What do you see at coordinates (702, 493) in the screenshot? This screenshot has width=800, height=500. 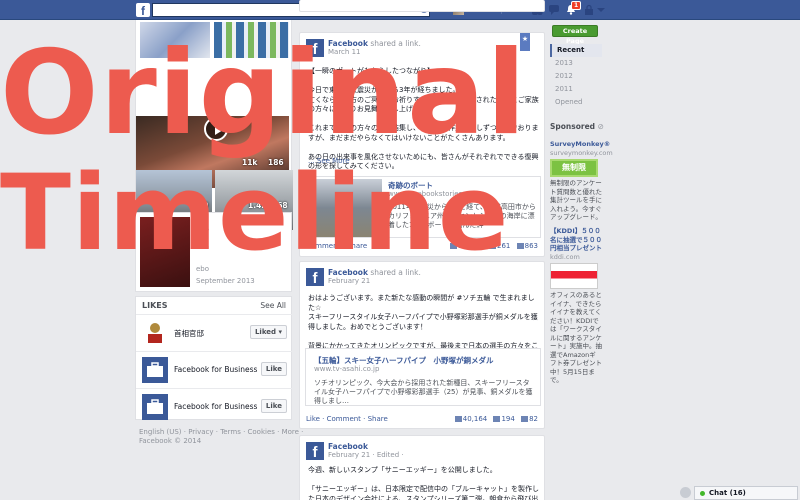 I see `online-status-icon` at bounding box center [702, 493].